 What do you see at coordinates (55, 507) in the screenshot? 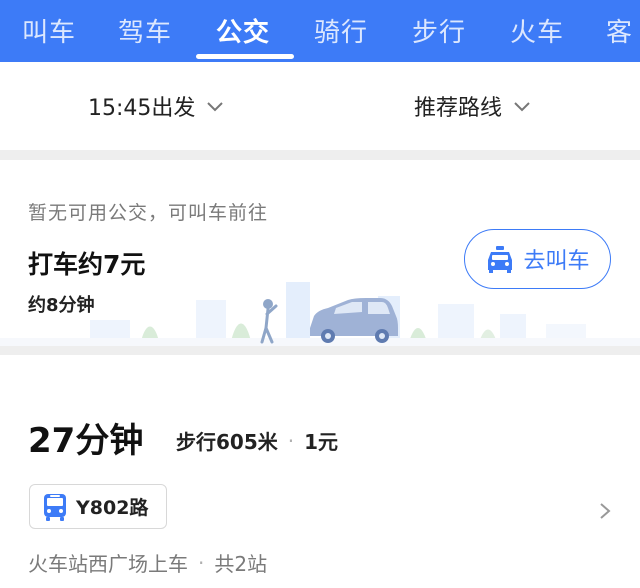
I see `bus-icon` at bounding box center [55, 507].